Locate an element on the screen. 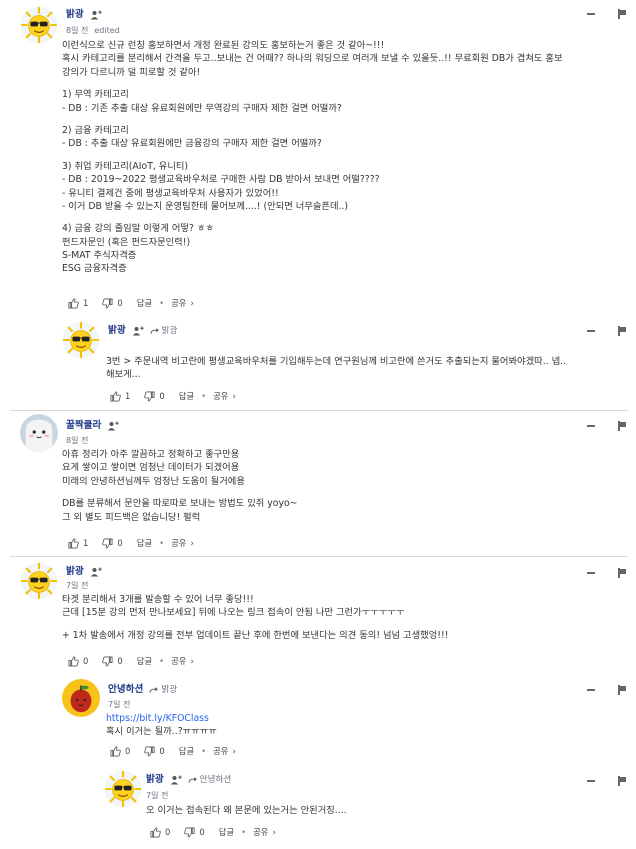 Image resolution: width=636 pixels, height=849 pixels. like-count: 0 is located at coordinates (168, 832).